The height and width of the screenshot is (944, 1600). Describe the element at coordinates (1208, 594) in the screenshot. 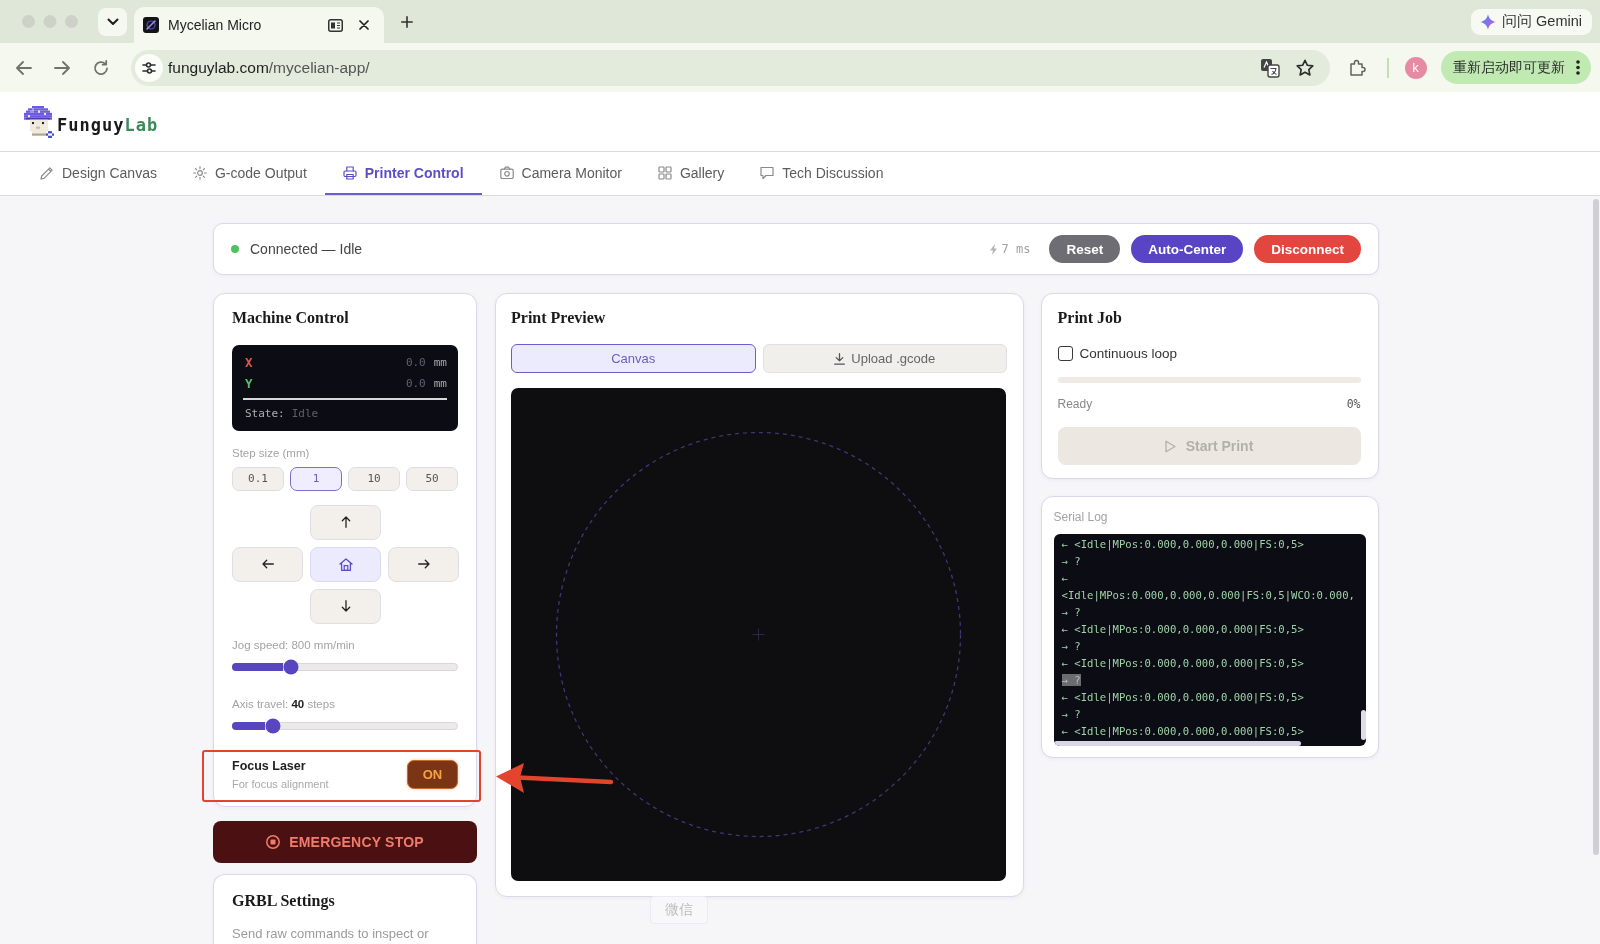

I see `log-line: <Idle|MPos:0.000,0.000,0.000|FS:0,5|WCO:0.000,` at that location.